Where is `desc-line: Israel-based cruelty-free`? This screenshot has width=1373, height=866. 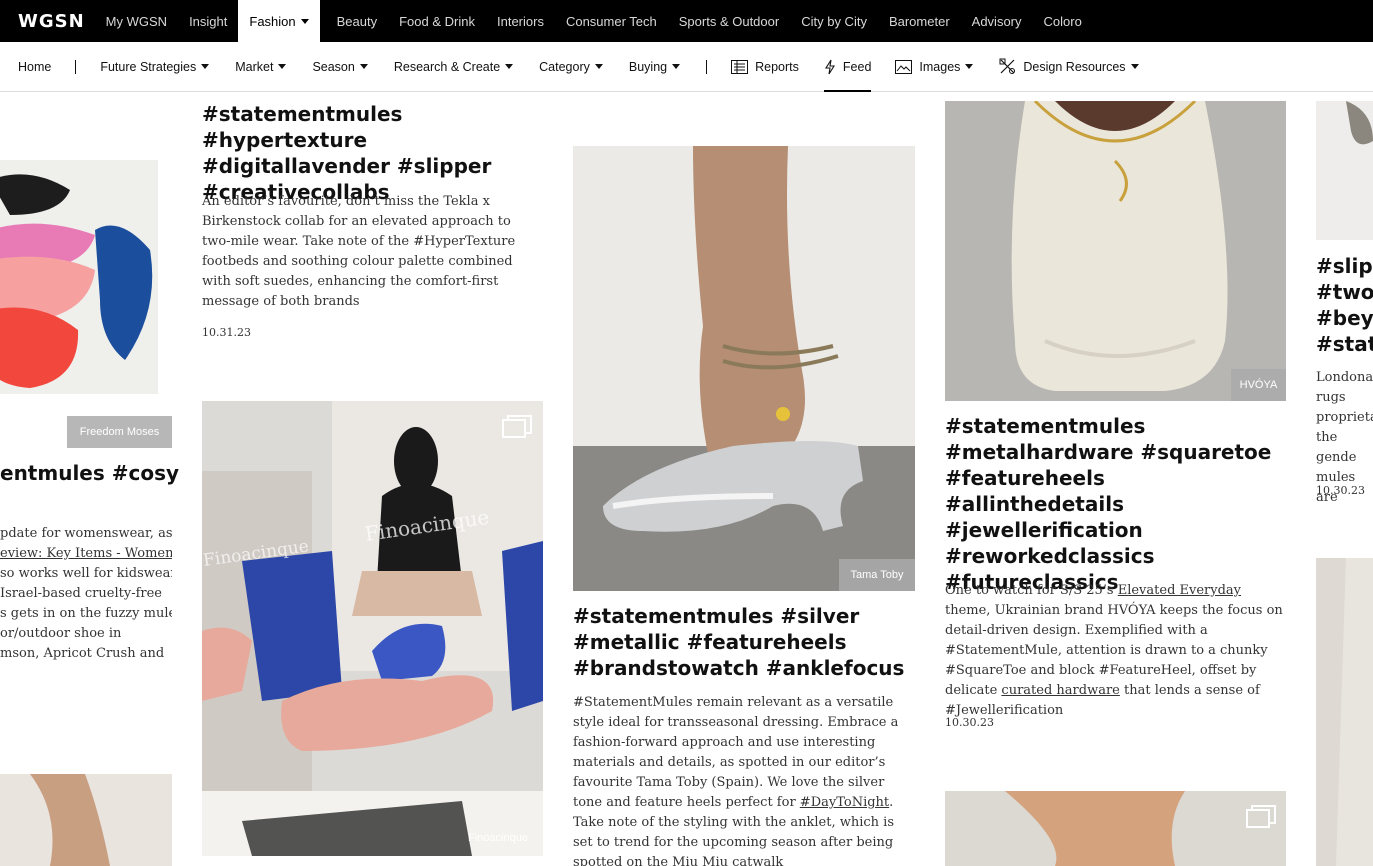
desc-line: Israel-based cruelty-free is located at coordinates (81, 593).